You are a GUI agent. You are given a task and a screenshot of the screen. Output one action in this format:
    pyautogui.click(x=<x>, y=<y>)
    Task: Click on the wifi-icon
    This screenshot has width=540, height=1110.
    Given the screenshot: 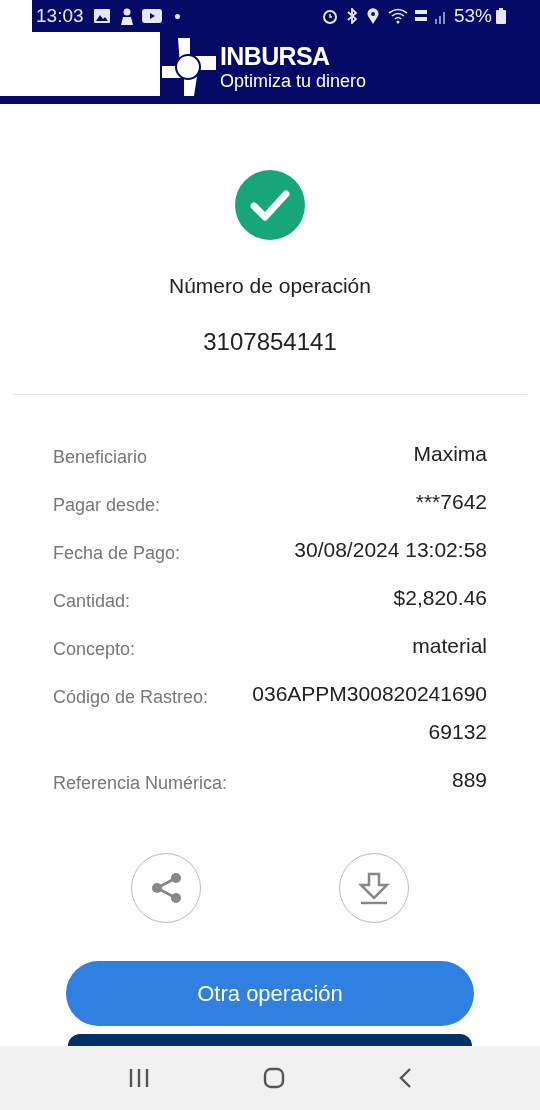 What is the action you would take?
    pyautogui.click(x=397, y=16)
    